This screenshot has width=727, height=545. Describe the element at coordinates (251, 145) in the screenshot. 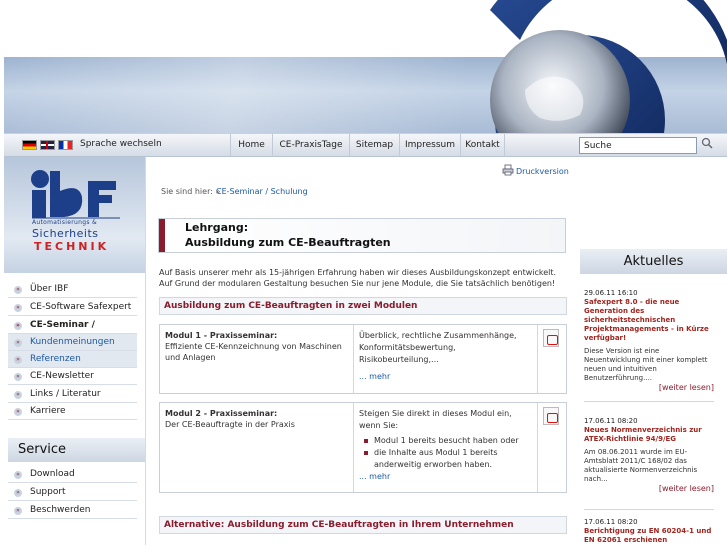

I see `nav-home: Home` at that location.